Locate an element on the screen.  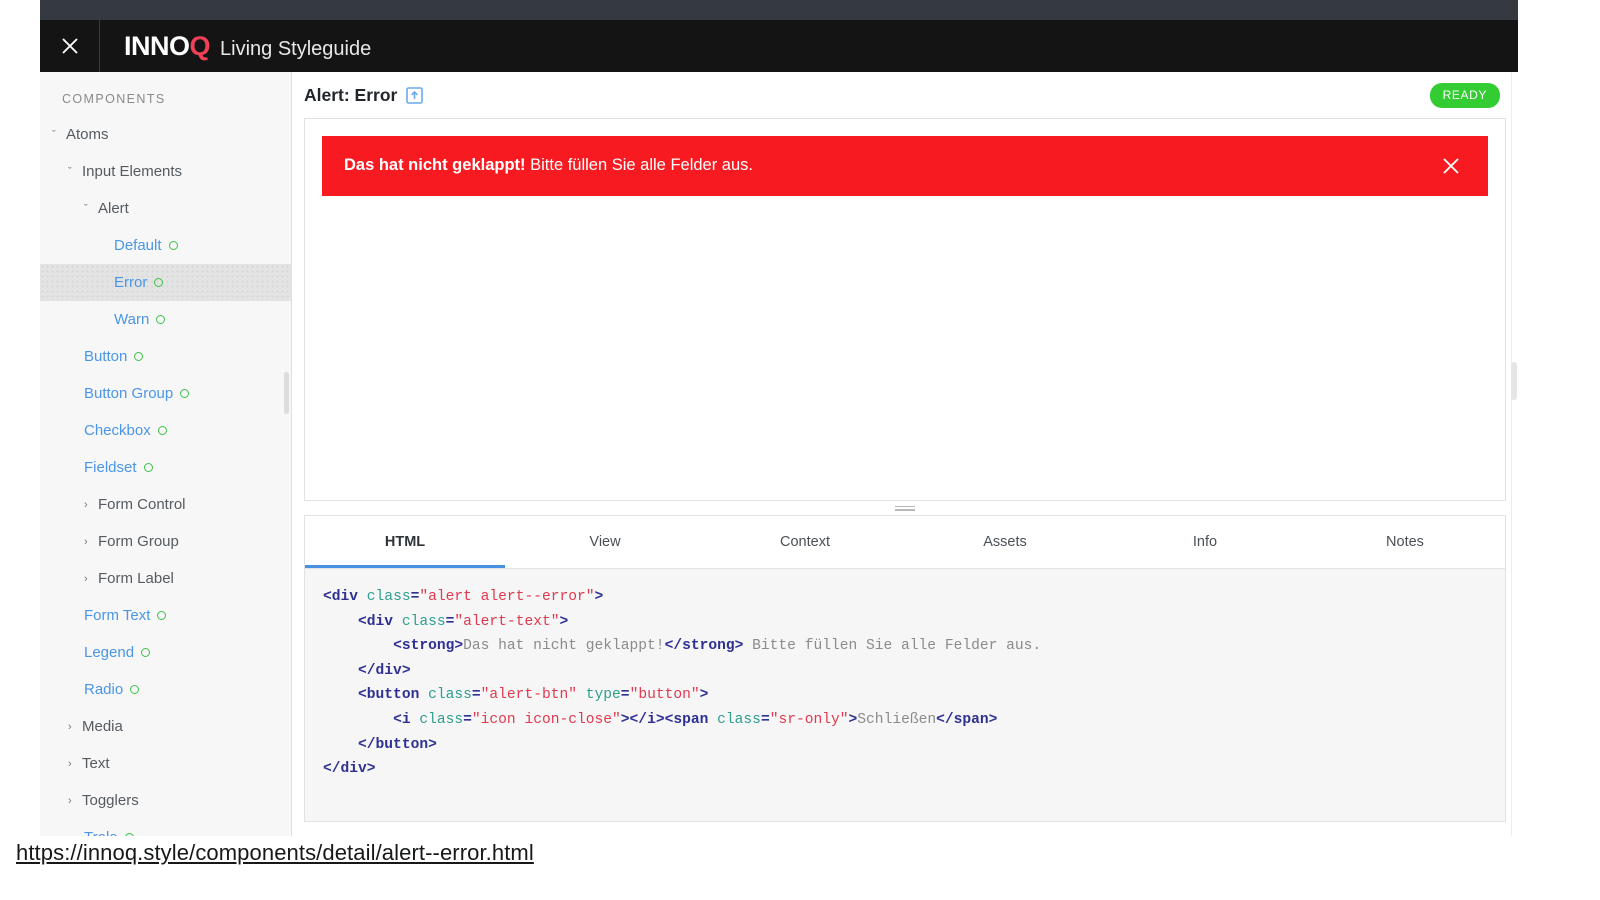
sidebar-item-label: Media is located at coordinates (102, 726).